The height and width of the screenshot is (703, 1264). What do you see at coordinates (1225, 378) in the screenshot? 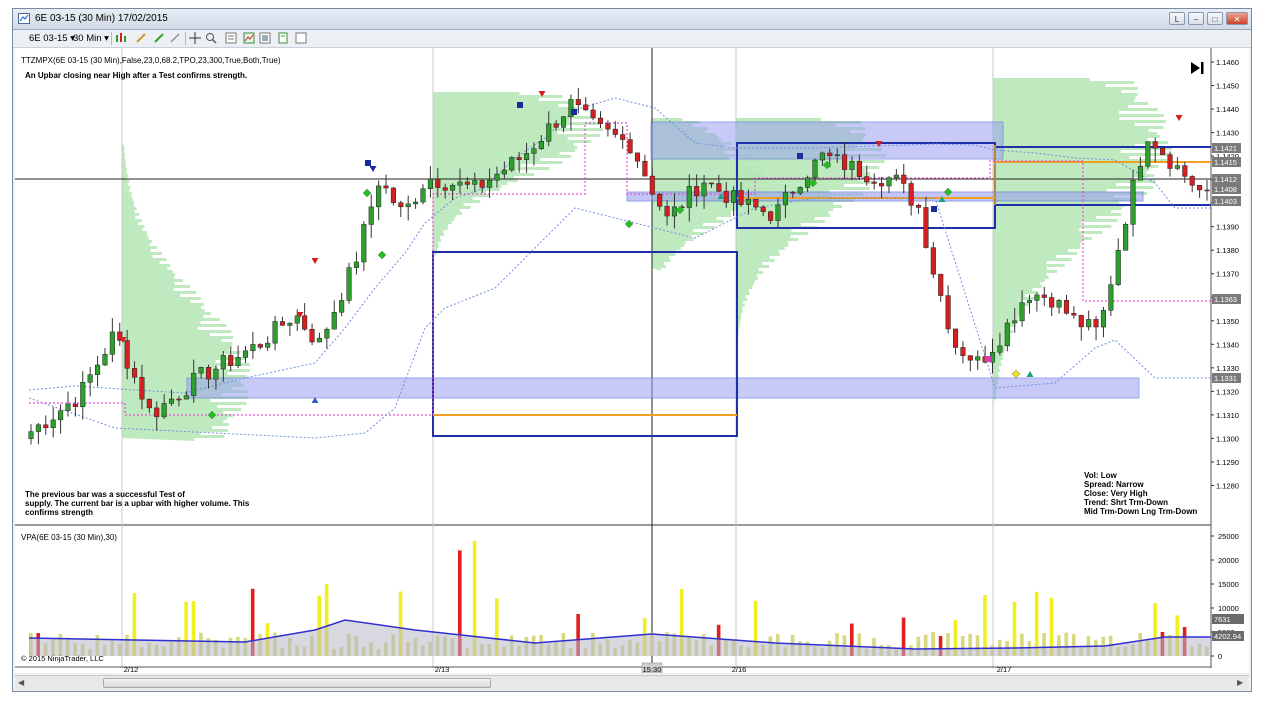
I see `price-tag-label: 1.1331` at bounding box center [1225, 378].